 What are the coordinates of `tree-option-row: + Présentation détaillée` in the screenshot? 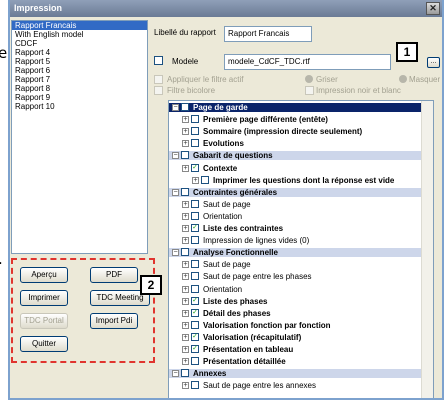 It's located at (295, 361).